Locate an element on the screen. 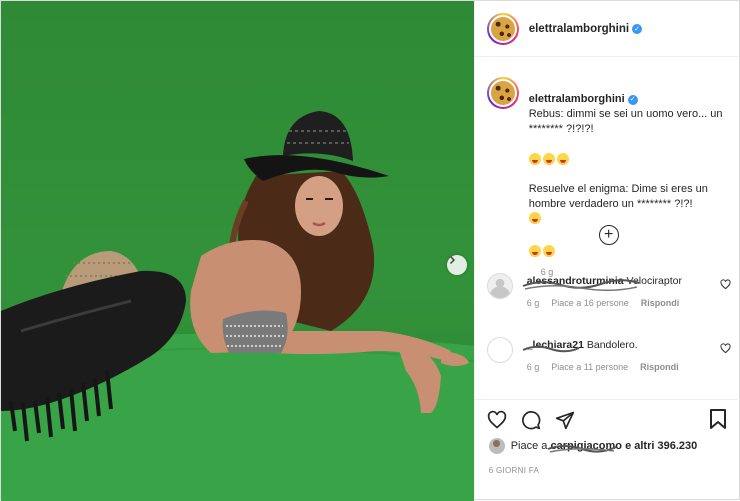  comment-username: alessandroturminia is located at coordinates (581, 283).